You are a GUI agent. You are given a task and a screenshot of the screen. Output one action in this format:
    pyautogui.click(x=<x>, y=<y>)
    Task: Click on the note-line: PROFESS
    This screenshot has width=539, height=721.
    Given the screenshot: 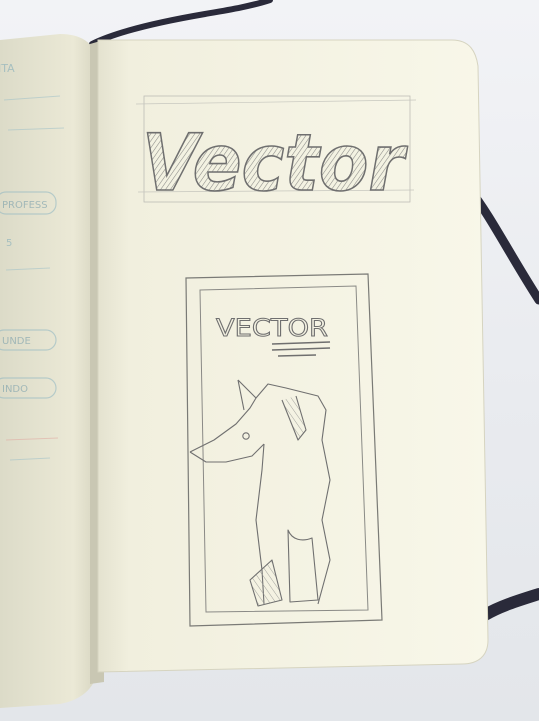 What is the action you would take?
    pyautogui.click(x=25, y=205)
    